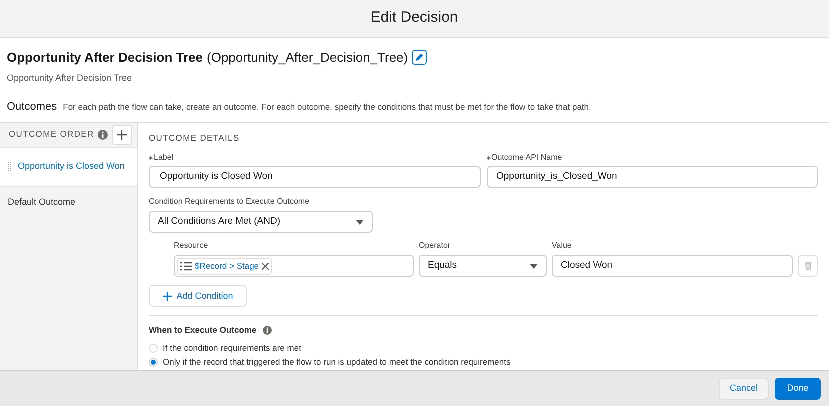  Describe the element at coordinates (230, 202) in the screenshot. I see `field-label: Condition Requirements to Execute Outcome` at that location.